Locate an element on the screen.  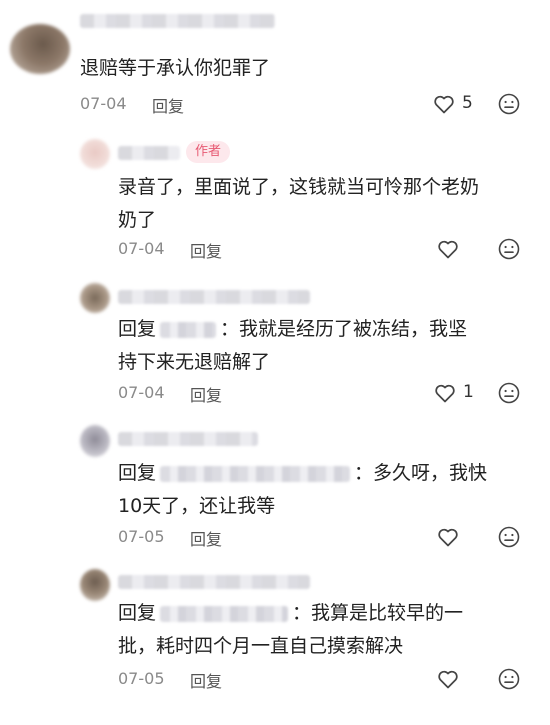
comment-text: 回复 ：我就是经历了被冻结，我坚 持下来无退赔解了 is located at coordinates (292, 346).